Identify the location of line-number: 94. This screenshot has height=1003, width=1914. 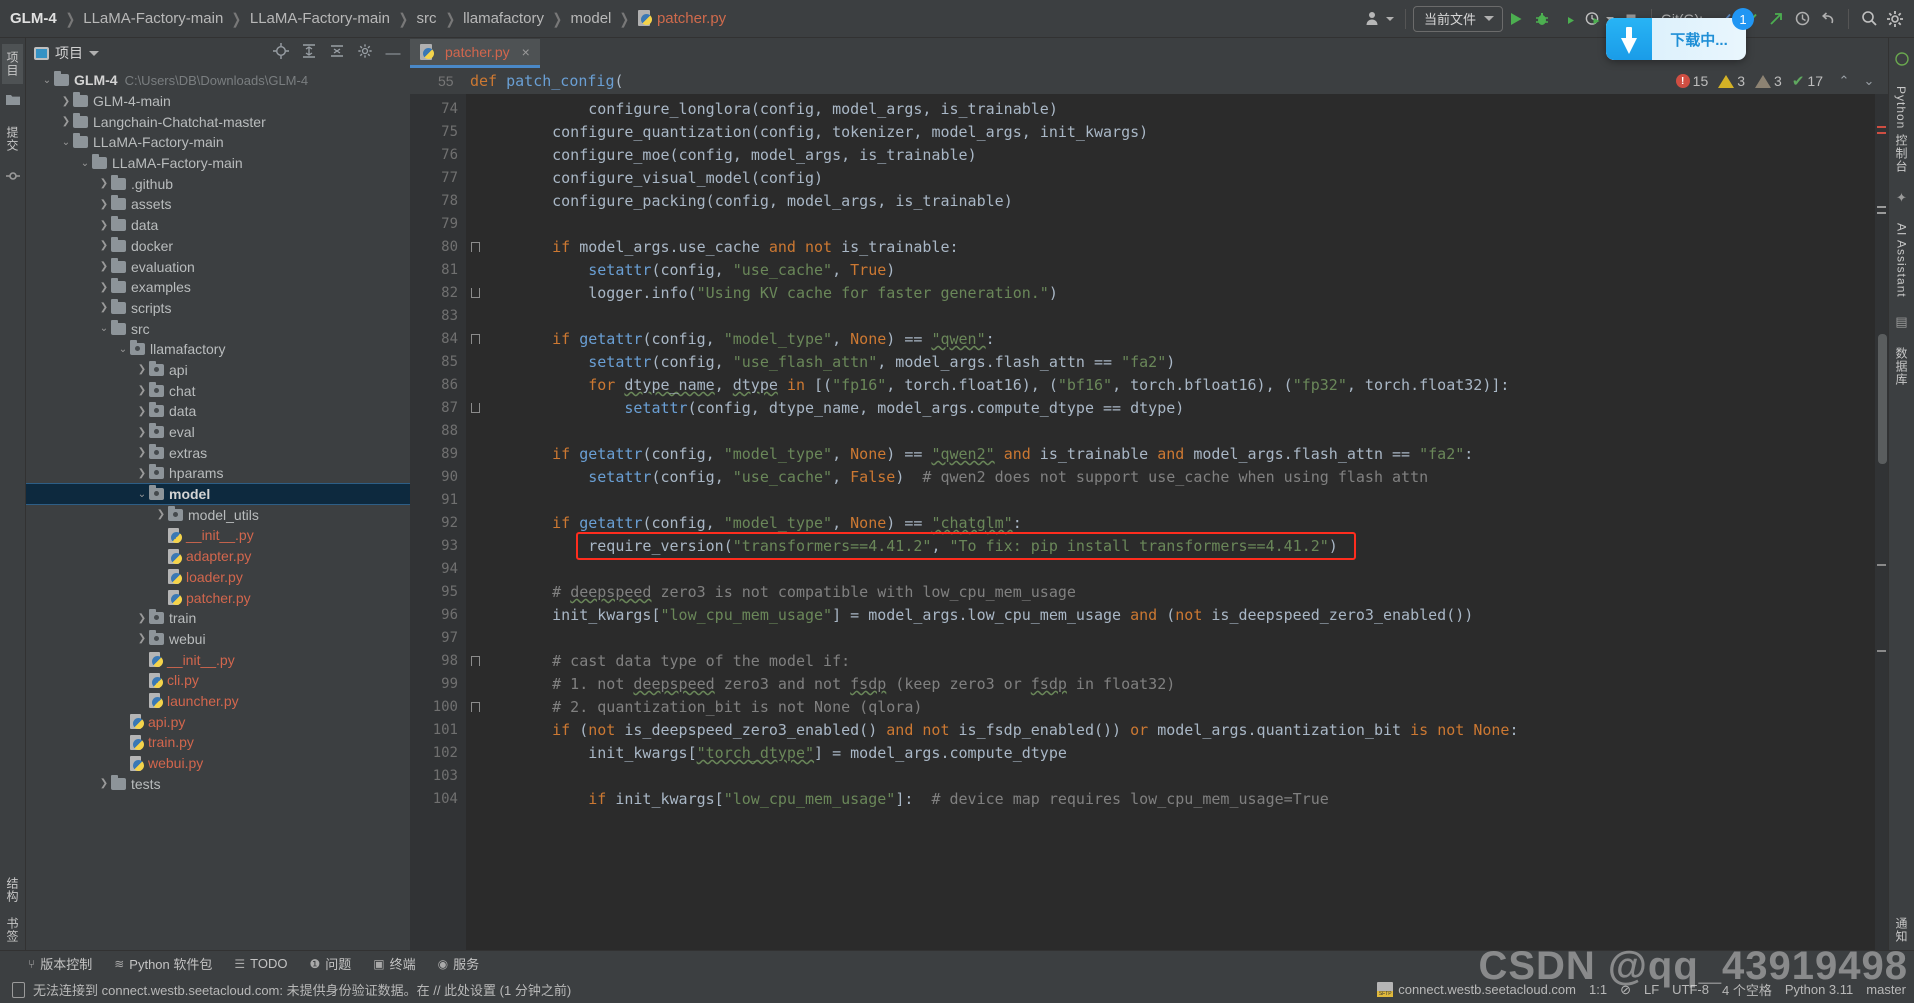
(438, 569).